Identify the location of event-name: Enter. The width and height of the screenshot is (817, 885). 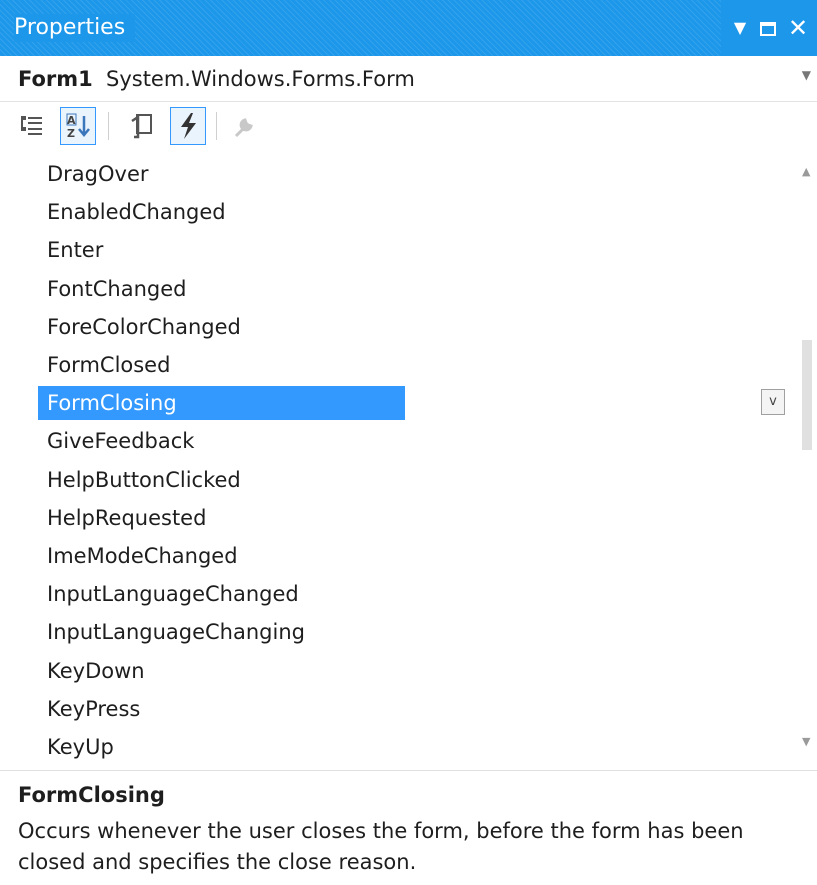
(75, 250).